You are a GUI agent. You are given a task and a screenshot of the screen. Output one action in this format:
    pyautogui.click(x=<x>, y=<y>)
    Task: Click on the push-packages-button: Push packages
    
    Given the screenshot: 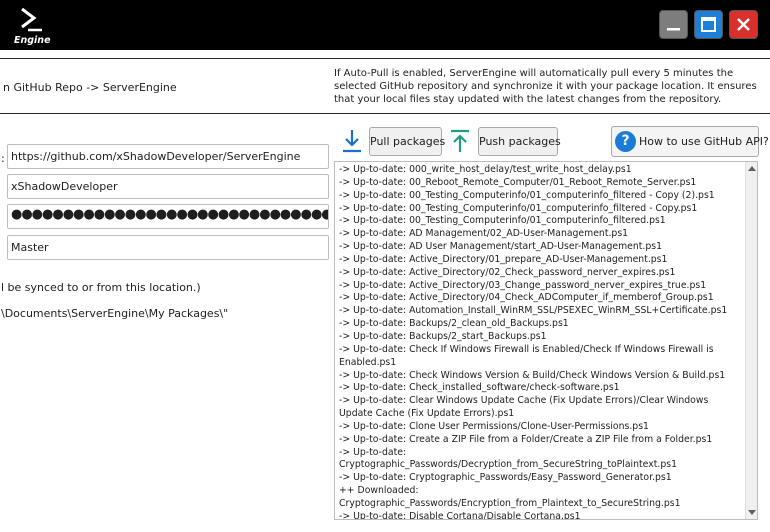 What is the action you would take?
    pyautogui.click(x=519, y=141)
    